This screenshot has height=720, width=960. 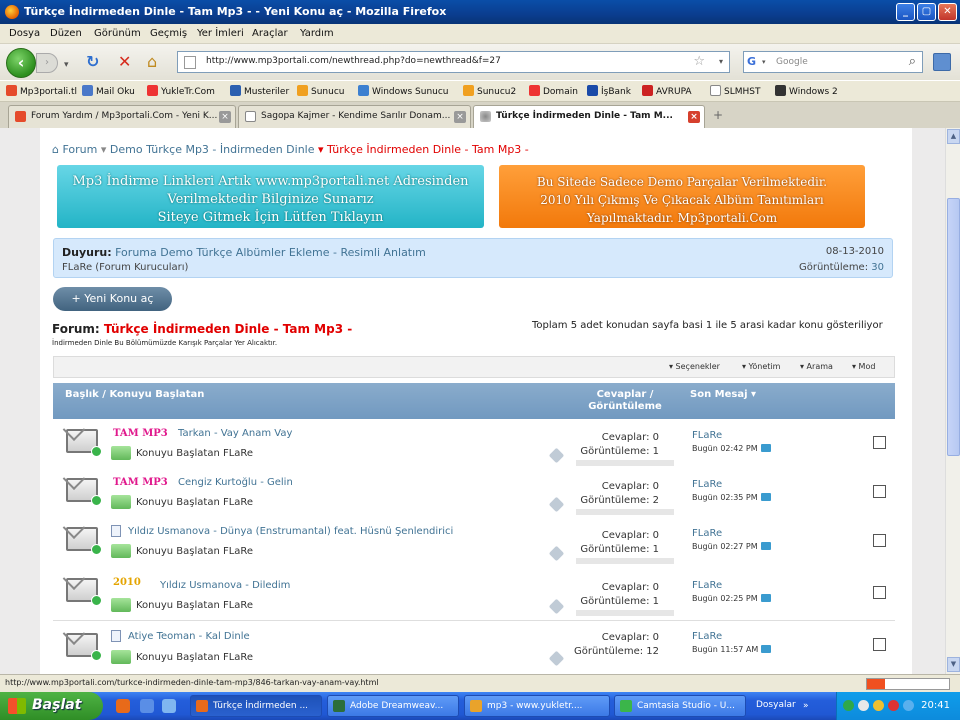 What do you see at coordinates (212, 149) in the screenshot?
I see `breadcrumb-parent: Demo Türkçe Mp3 - İndirmeden Dinle` at bounding box center [212, 149].